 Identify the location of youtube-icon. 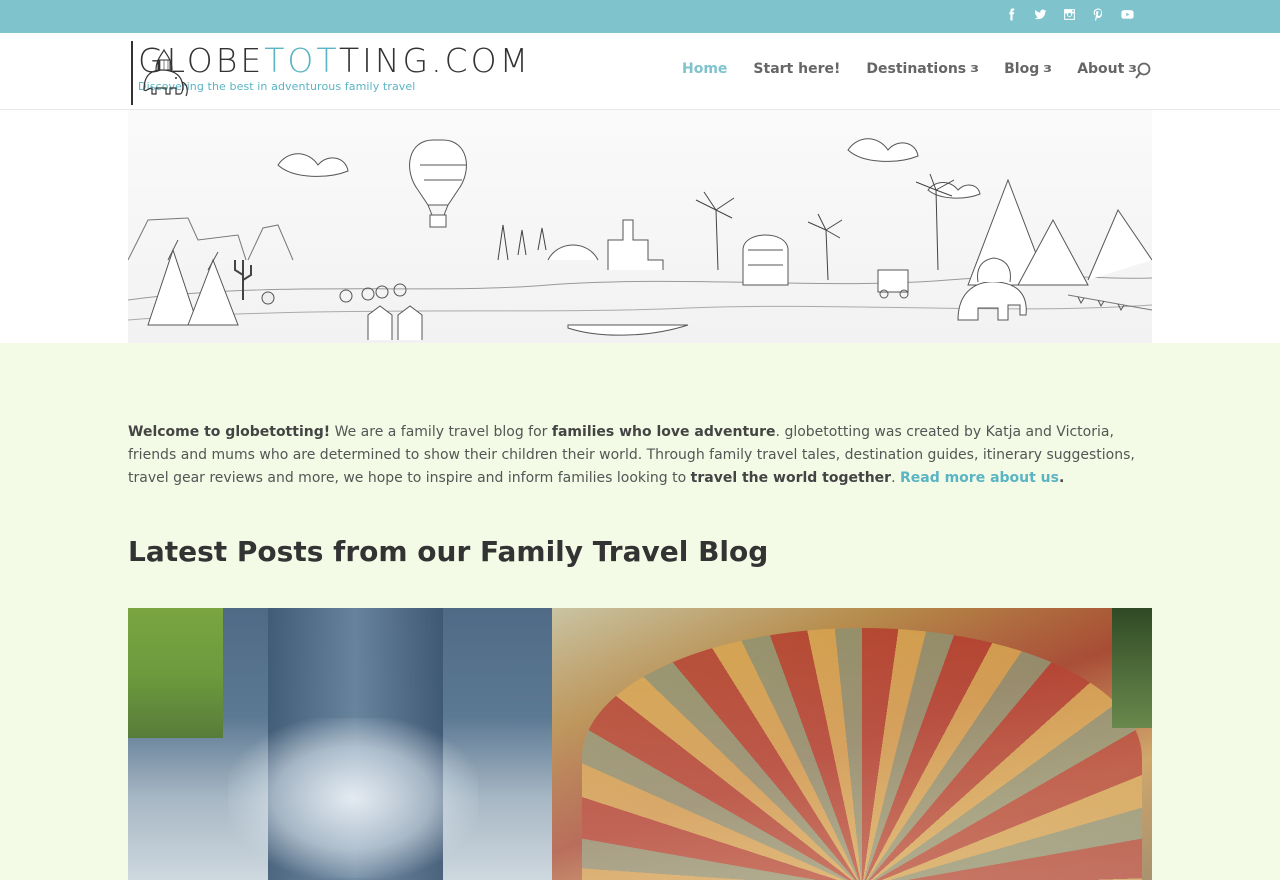
(1127, 14).